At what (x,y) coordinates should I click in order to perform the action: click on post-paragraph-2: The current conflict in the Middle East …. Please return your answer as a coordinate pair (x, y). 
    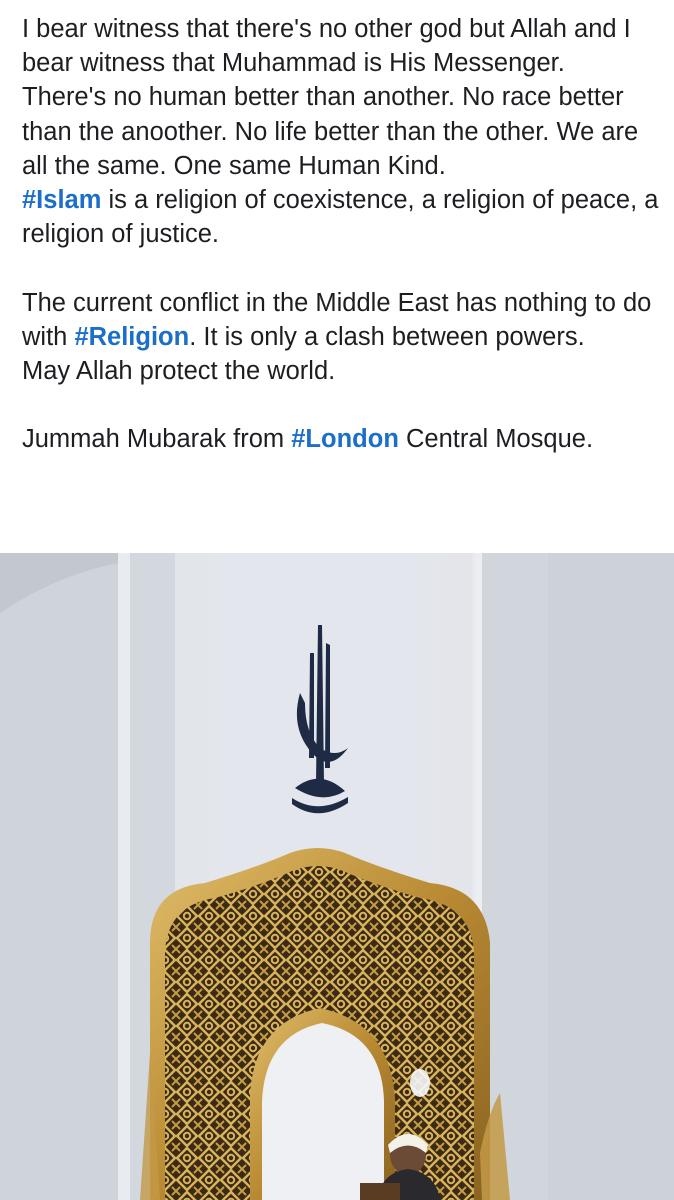
    Looking at the image, I should click on (342, 337).